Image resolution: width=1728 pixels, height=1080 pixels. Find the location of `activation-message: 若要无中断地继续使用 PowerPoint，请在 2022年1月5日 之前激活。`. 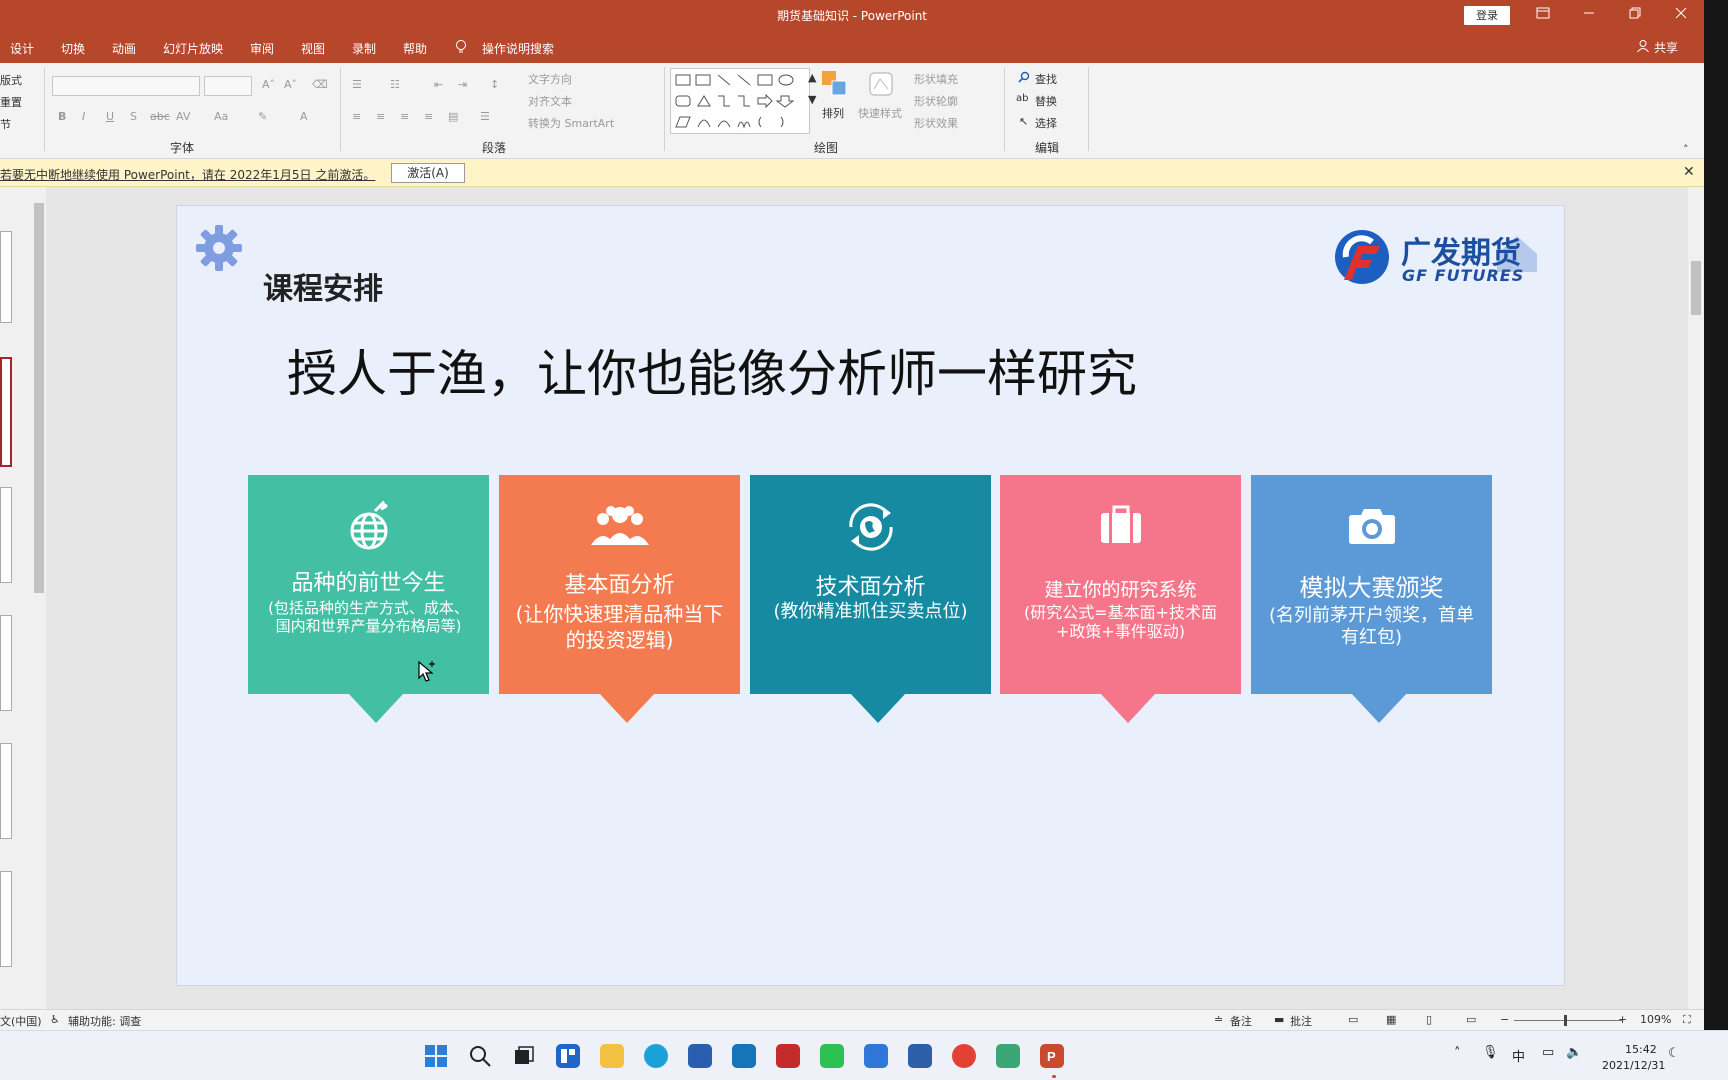

activation-message: 若要无中断地继续使用 PowerPoint，请在 2022年1月5日 之前激活。 is located at coordinates (187, 174).